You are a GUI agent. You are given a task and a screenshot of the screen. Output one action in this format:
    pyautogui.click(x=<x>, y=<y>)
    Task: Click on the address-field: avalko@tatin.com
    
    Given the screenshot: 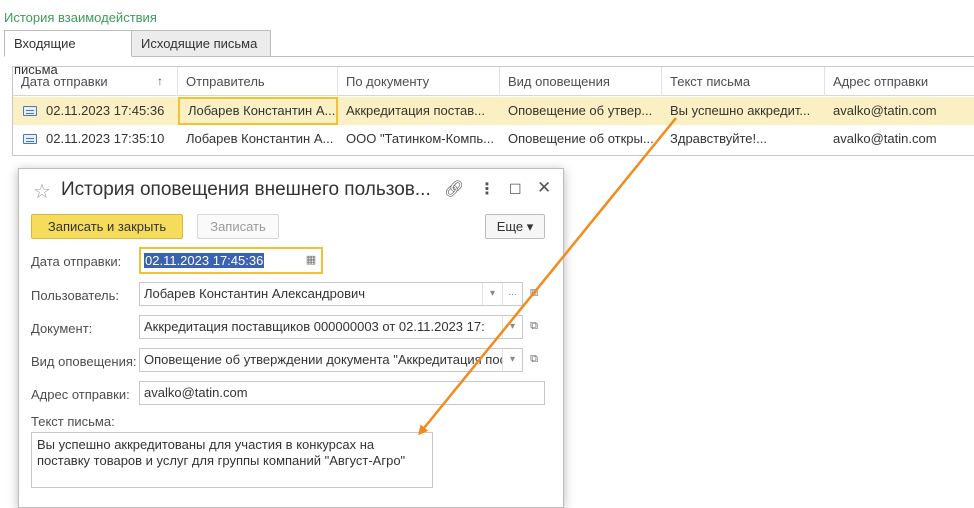 What is the action you would take?
    pyautogui.click(x=342, y=393)
    